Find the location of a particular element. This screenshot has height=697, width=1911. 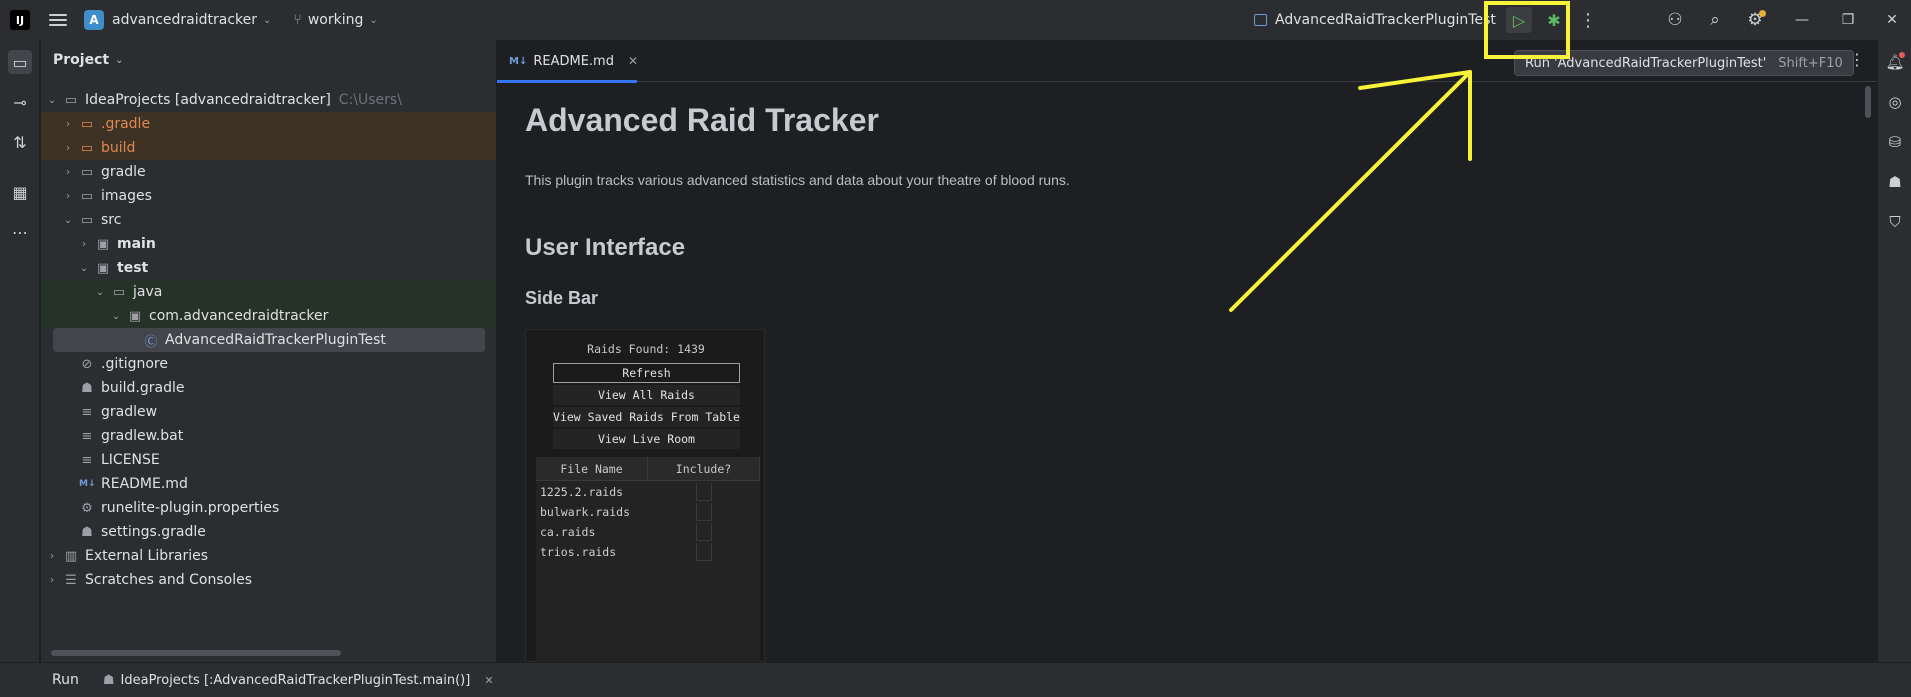

doc-title: Advanced Raid Tracker is located at coordinates (702, 120).